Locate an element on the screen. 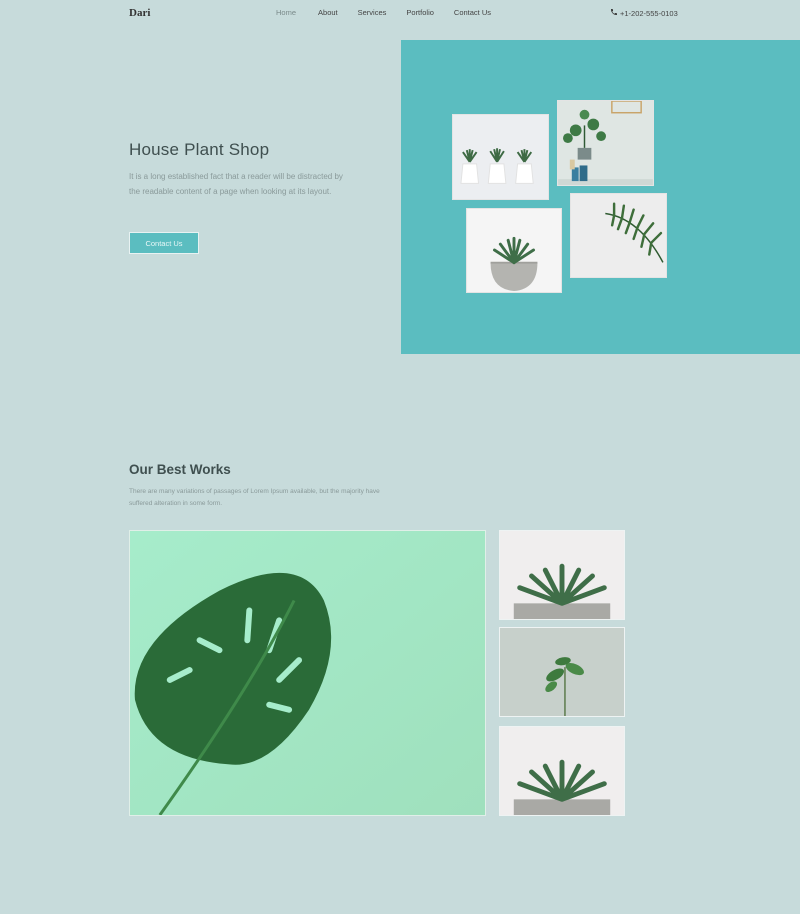 This screenshot has height=914, width=800. main-nav: Home About Services Portfolio Contact Us is located at coordinates (383, 12).